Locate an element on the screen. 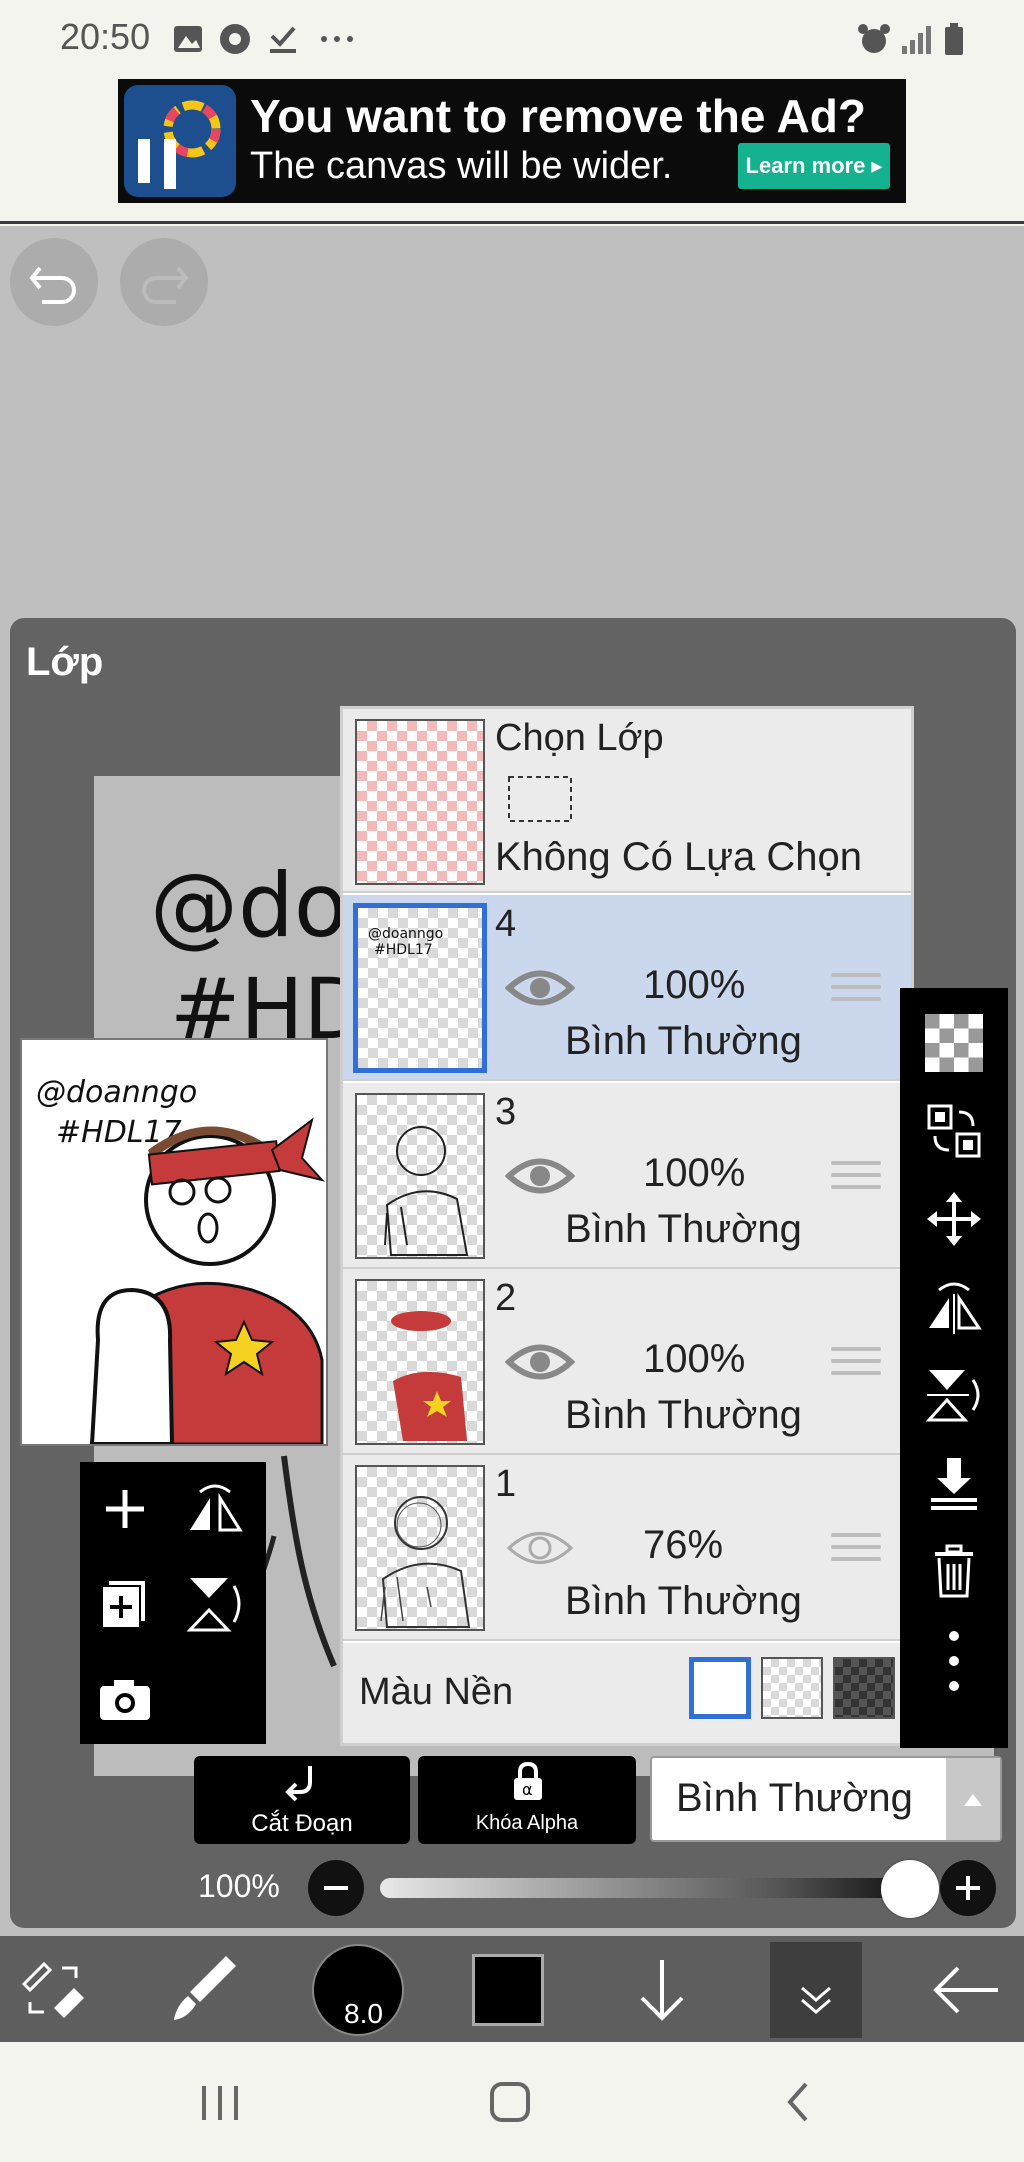 The image size is (1024, 2162). opacity-row: 100% is located at coordinates (580, 1888).